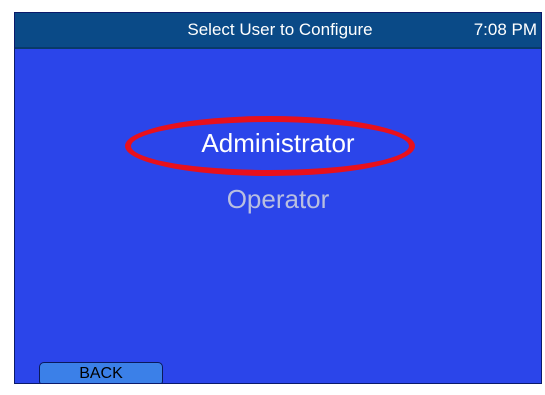  What do you see at coordinates (278, 143) in the screenshot?
I see `menu-item-administrator: Administrator` at bounding box center [278, 143].